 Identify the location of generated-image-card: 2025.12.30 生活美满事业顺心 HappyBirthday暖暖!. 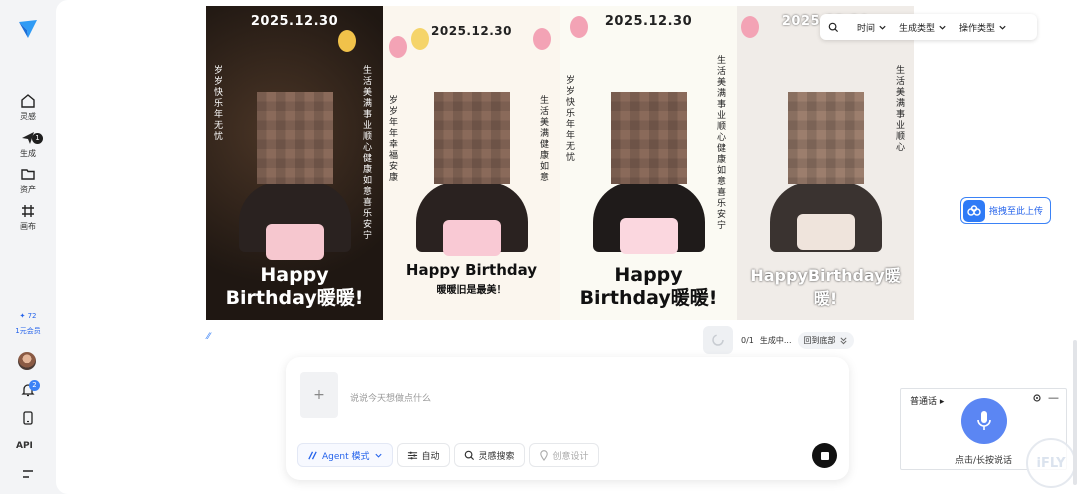
(825, 163).